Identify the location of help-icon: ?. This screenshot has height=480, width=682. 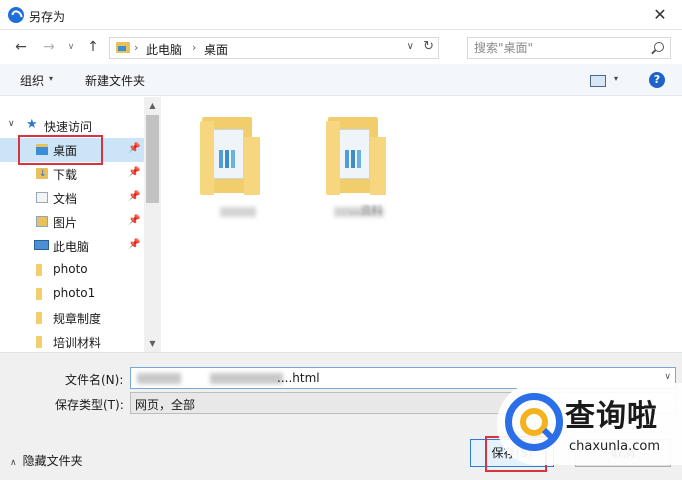
(657, 80).